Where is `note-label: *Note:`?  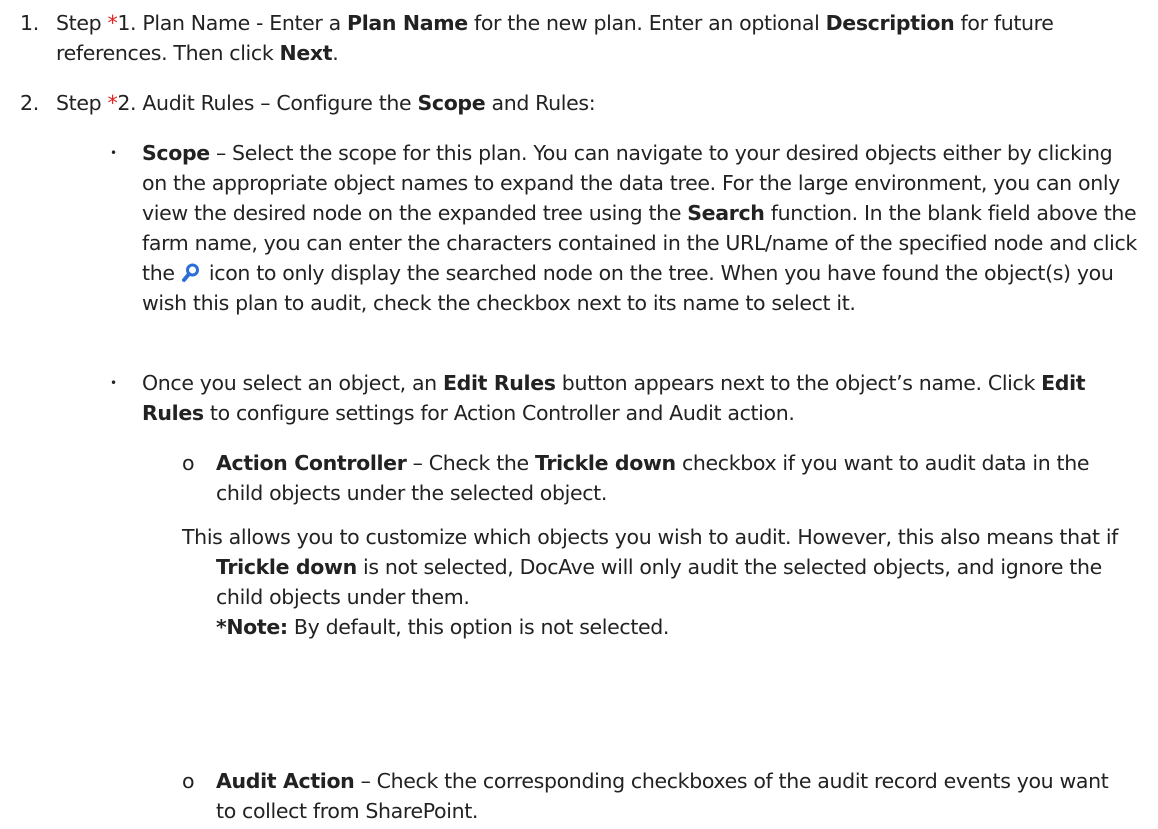
note-label: *Note: is located at coordinates (252, 627).